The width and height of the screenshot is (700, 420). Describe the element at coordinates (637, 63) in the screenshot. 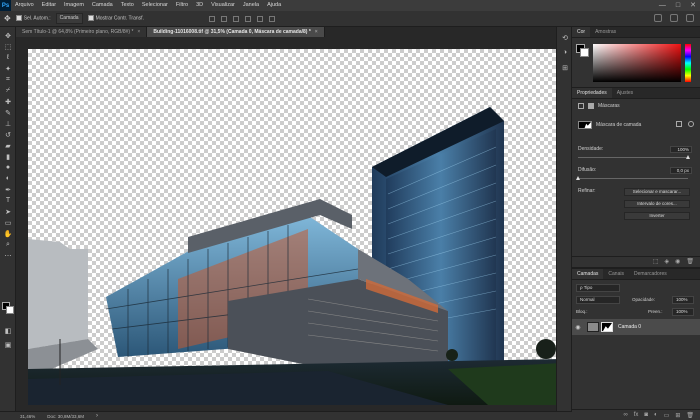

I see `color-picker-field` at that location.